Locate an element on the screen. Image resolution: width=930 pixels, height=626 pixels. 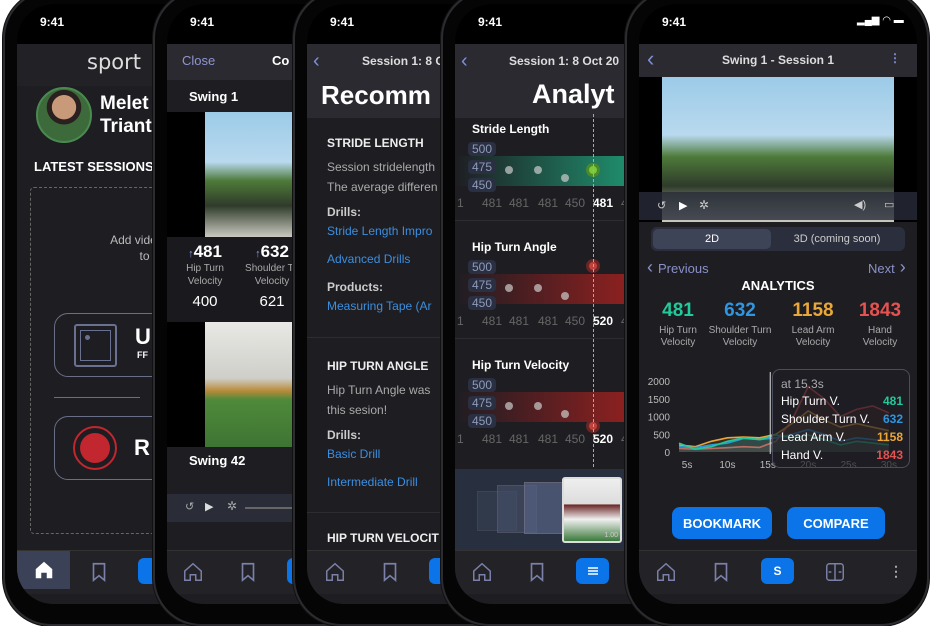
drill-link: Intermediate Drill is located at coordinates (372, 482).